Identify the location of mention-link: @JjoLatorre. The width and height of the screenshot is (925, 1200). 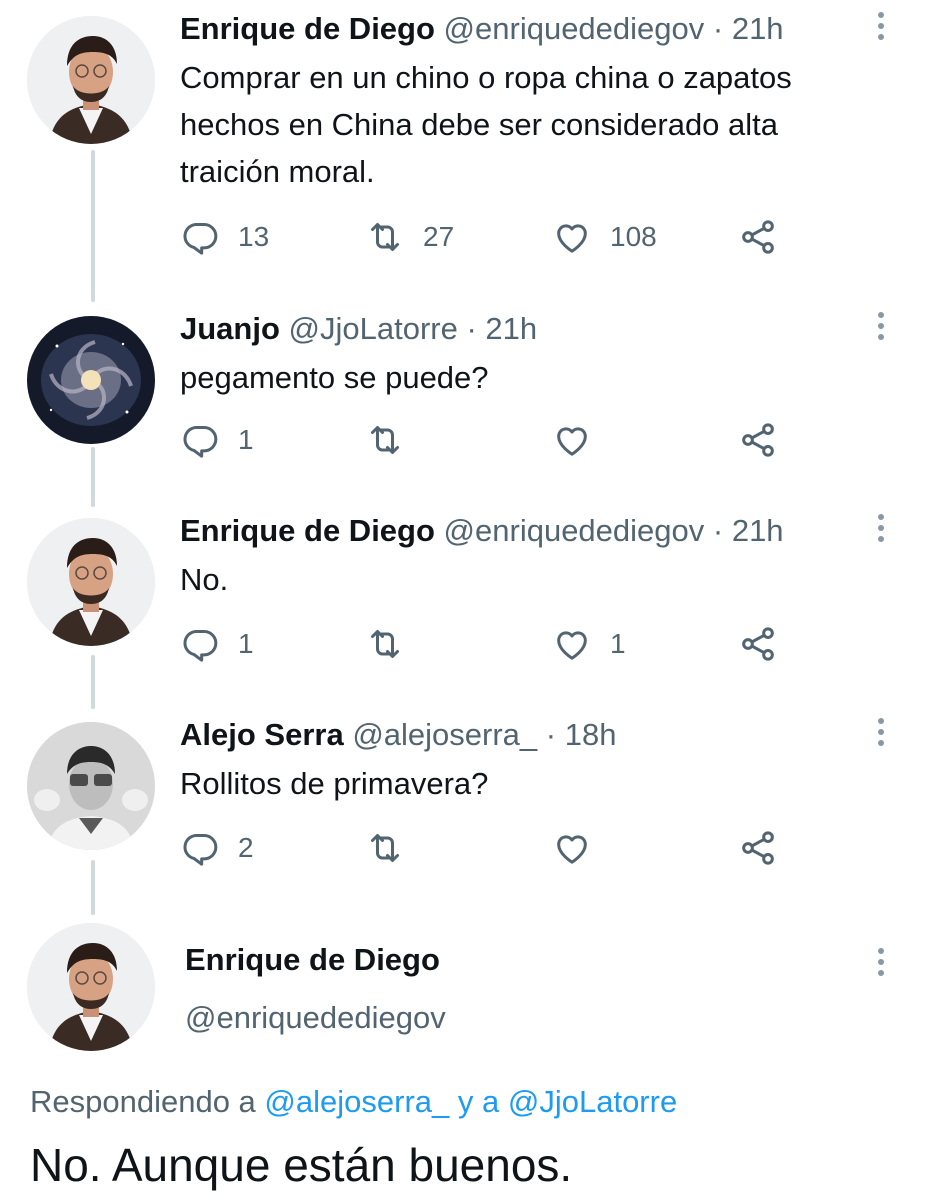
(592, 1101).